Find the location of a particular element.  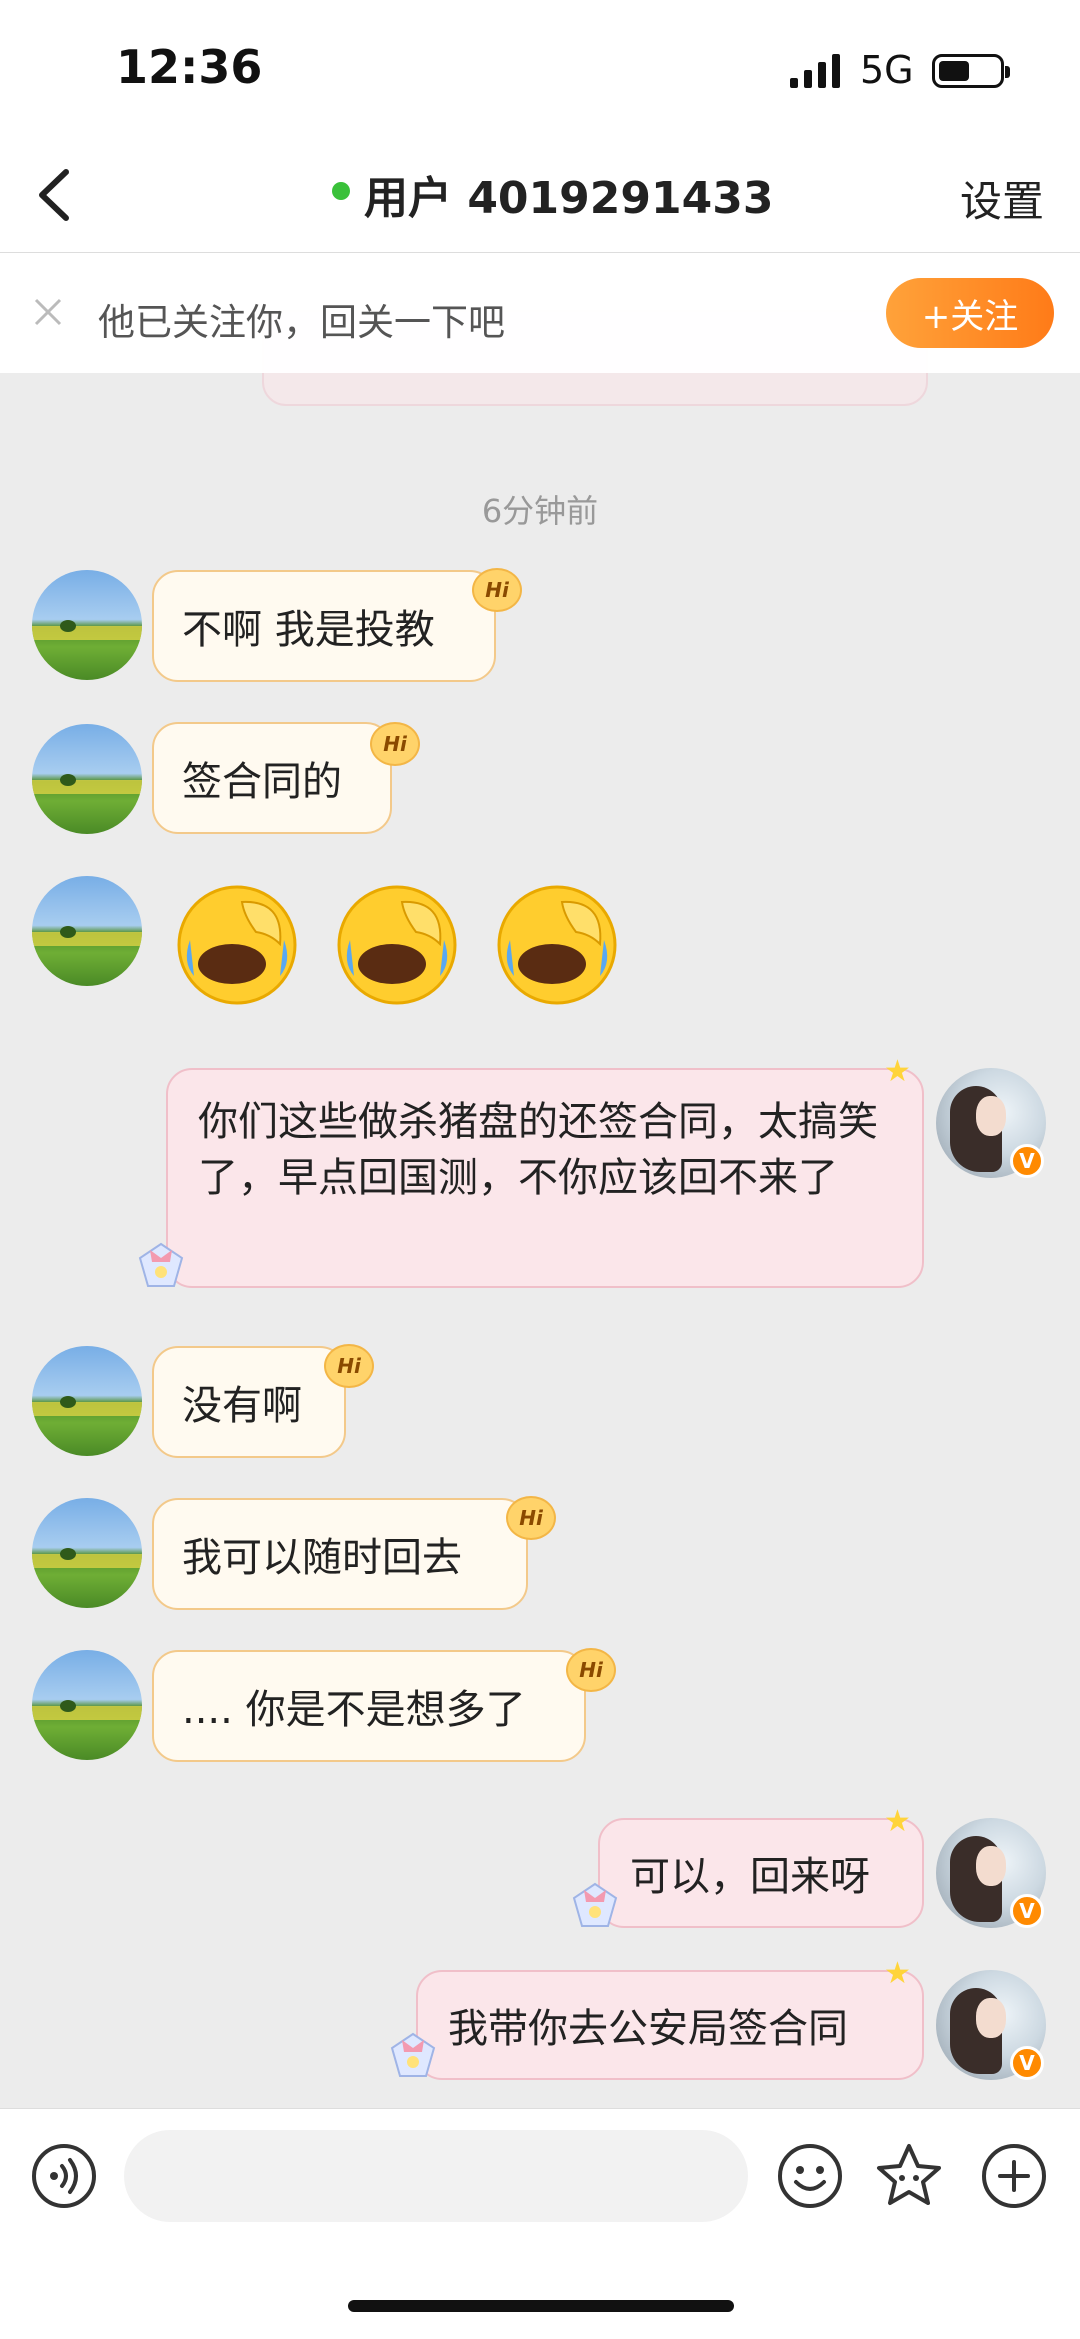

settings-button: 设置 is located at coordinates (1002, 198).